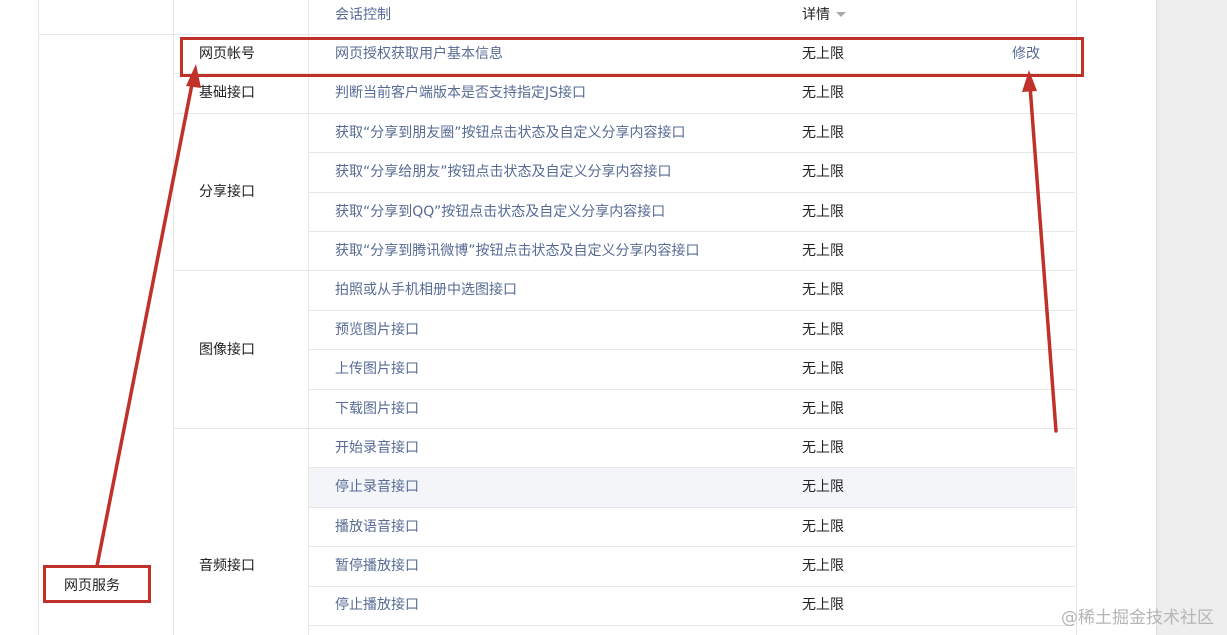 Image resolution: width=1227 pixels, height=635 pixels. What do you see at coordinates (377, 487) in the screenshot?
I see `api-link: 停止录音接口` at bounding box center [377, 487].